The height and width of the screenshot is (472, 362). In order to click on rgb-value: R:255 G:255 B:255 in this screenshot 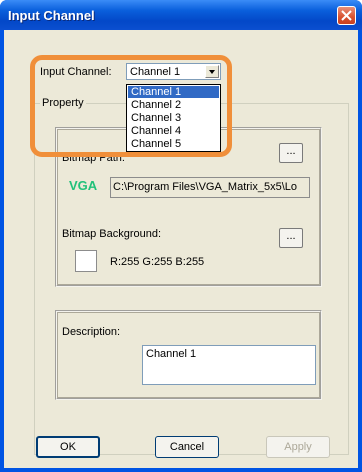, I will do `click(157, 262)`.